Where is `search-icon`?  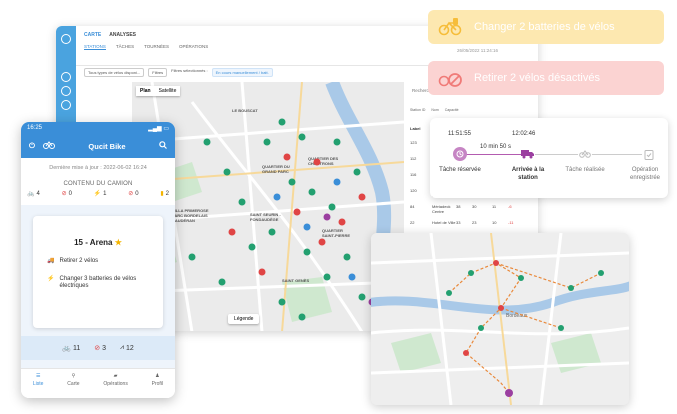
search-icon is located at coordinates (163, 146).